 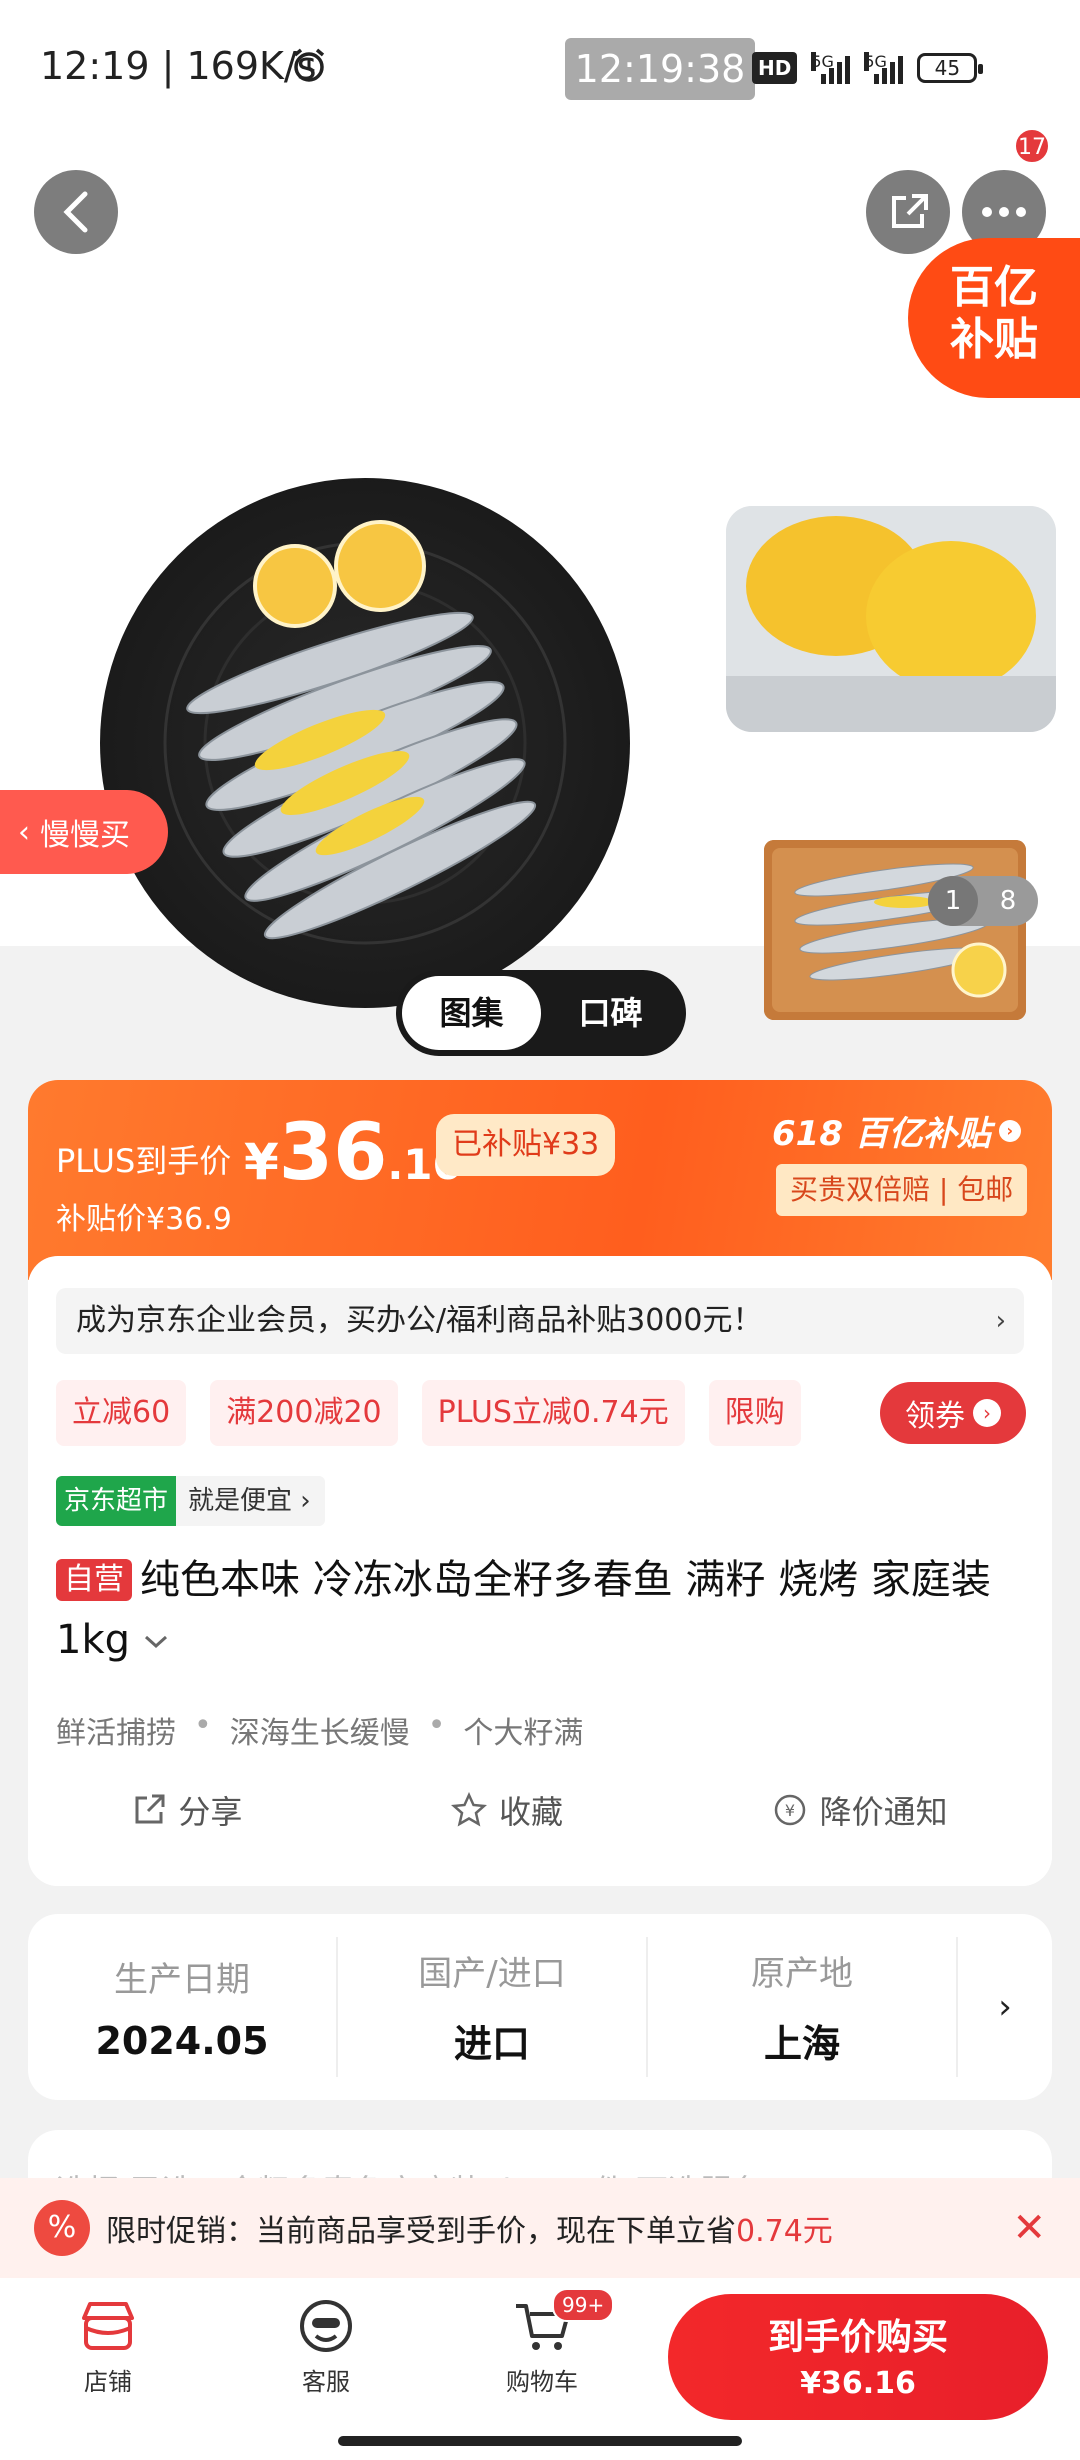 I want to click on customer-service-button: 客服, so click(x=326, y=2347).